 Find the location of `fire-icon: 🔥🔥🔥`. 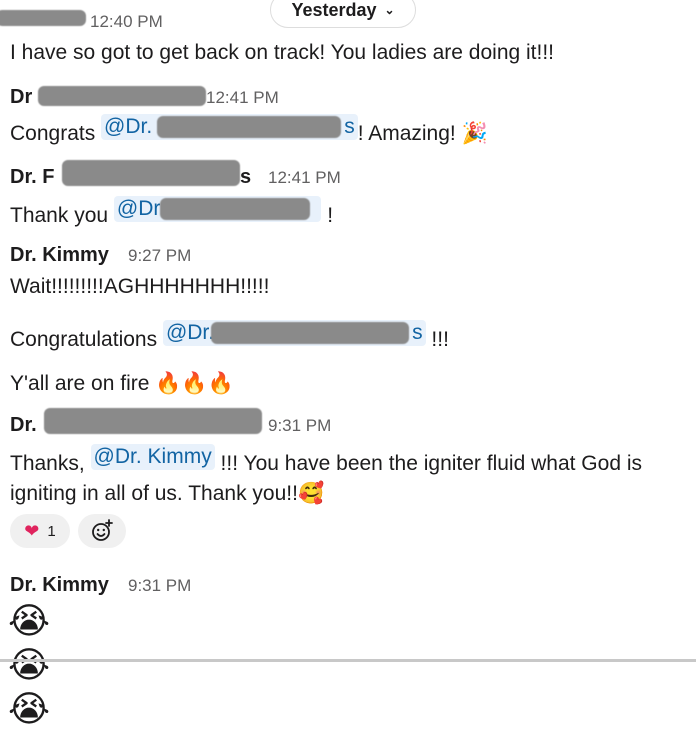

fire-icon: 🔥🔥🔥 is located at coordinates (194, 383).